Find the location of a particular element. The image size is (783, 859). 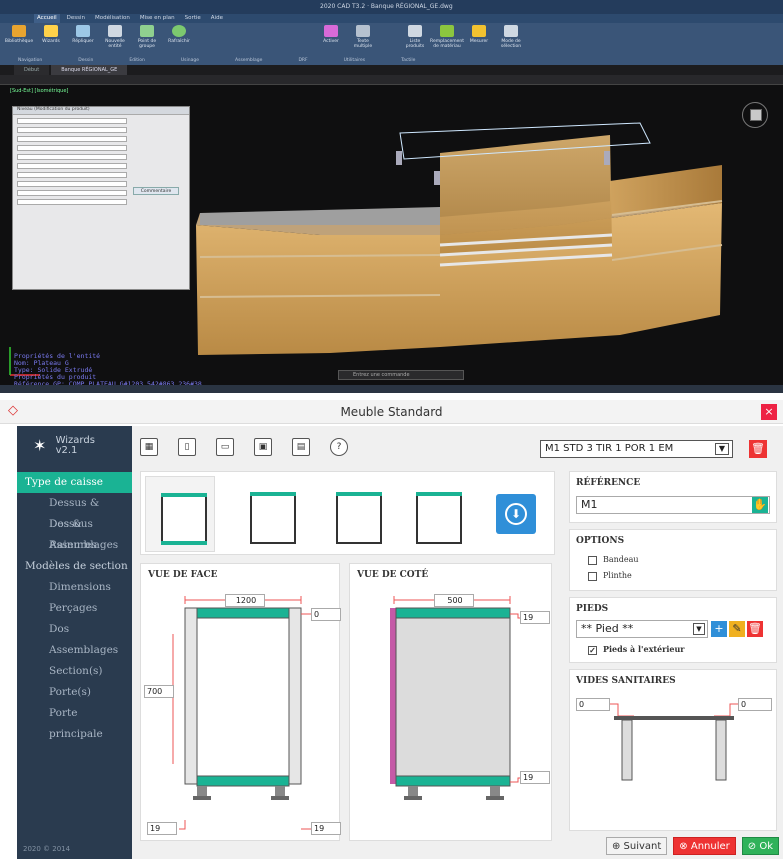

pieds-select: ** Pied ** ▼ is located at coordinates (642, 629).